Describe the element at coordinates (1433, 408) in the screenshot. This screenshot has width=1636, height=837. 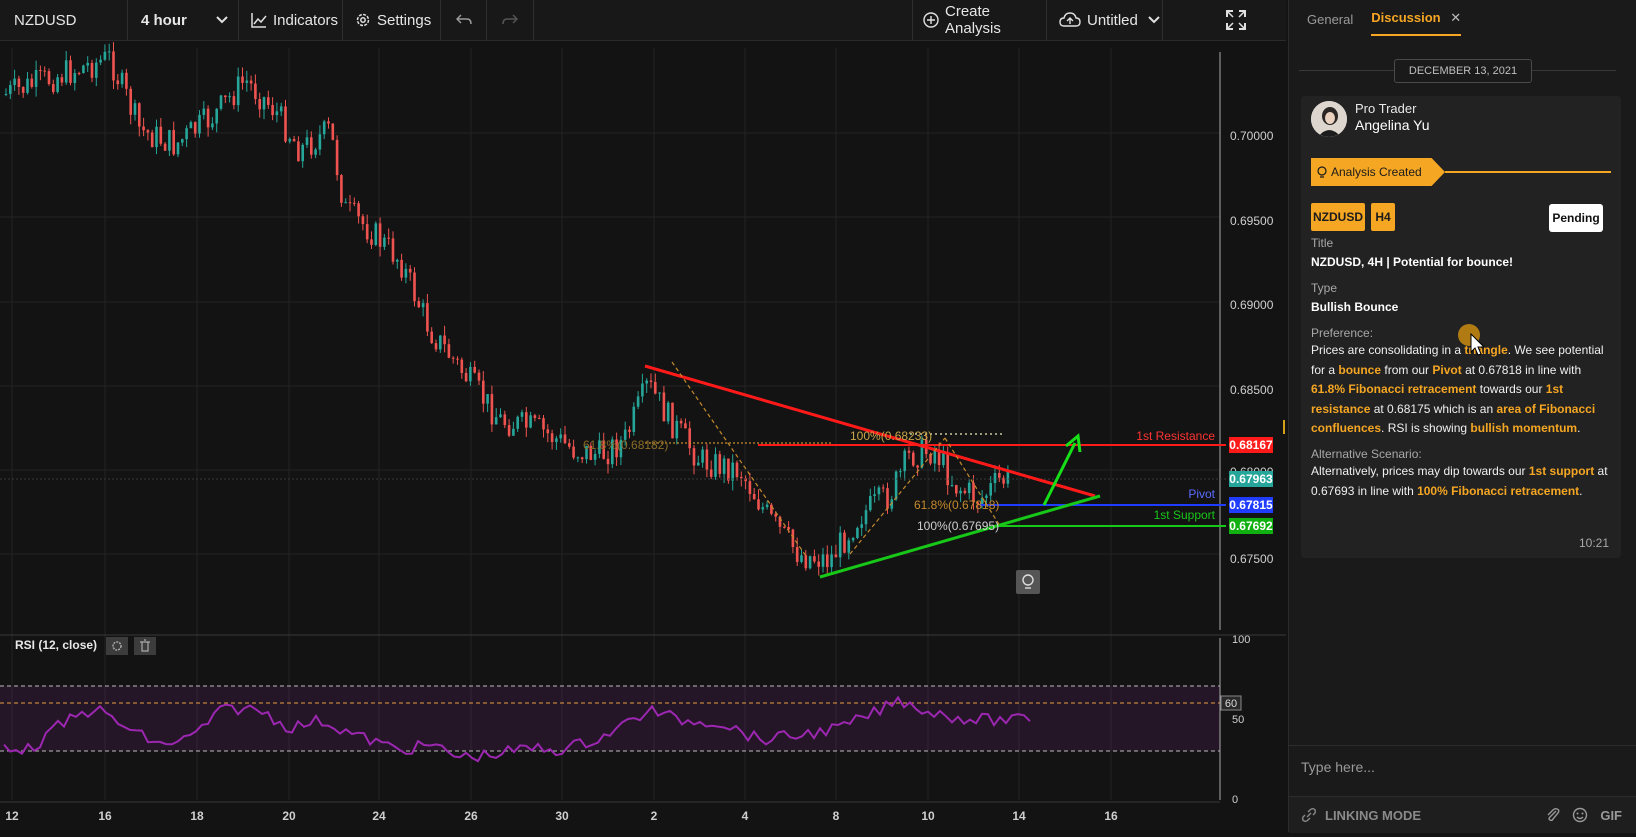
I see `body-text: at 0.68175 which is an` at that location.